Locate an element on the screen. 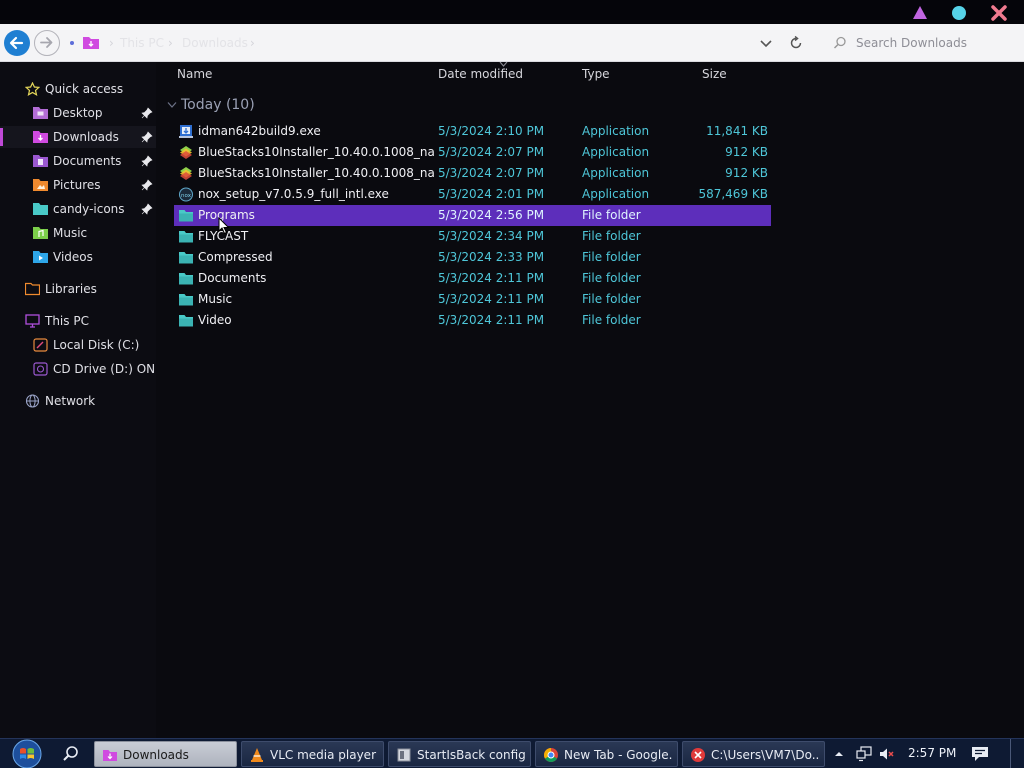 Image resolution: width=1024 pixels, height=768 pixels. sidebar-item-cd-drive: CD Drive (D:) ONE_I is located at coordinates (78, 369).